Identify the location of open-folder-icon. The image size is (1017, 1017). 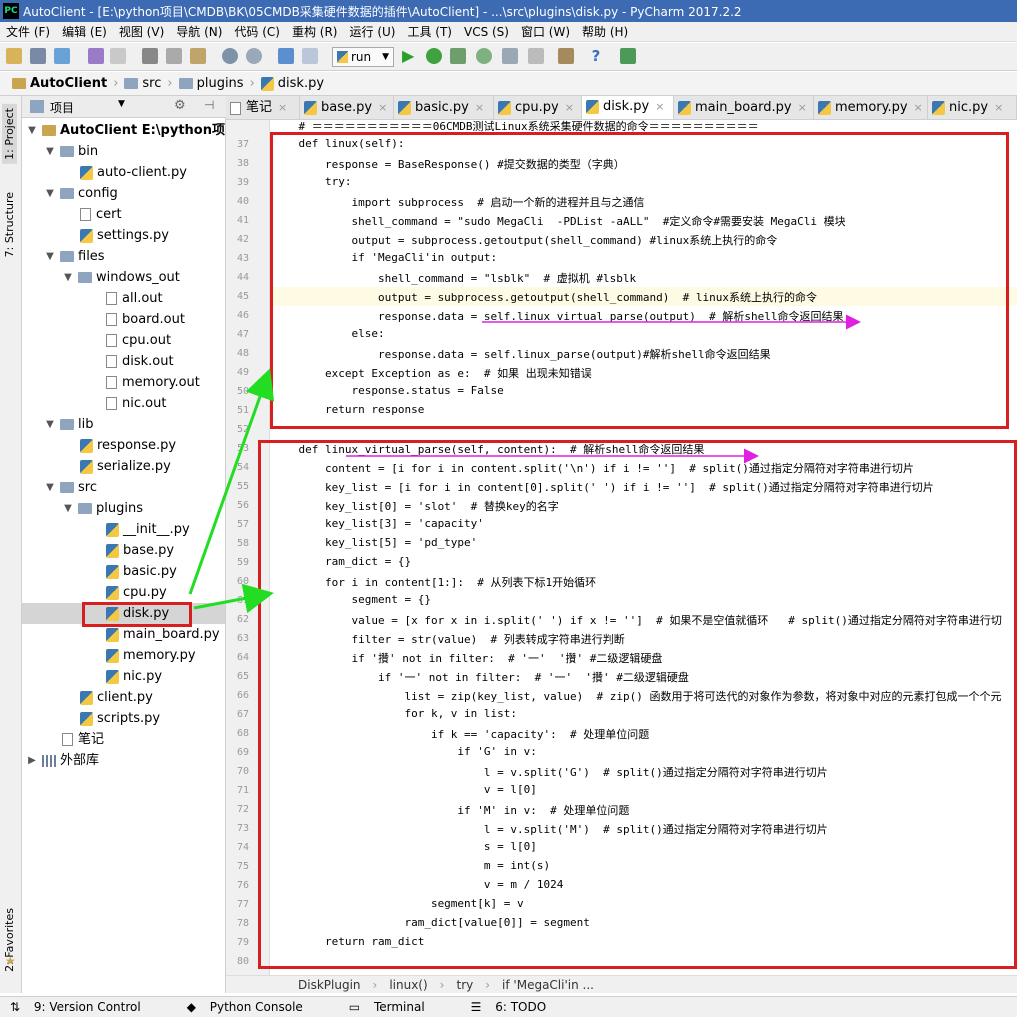
(14, 56).